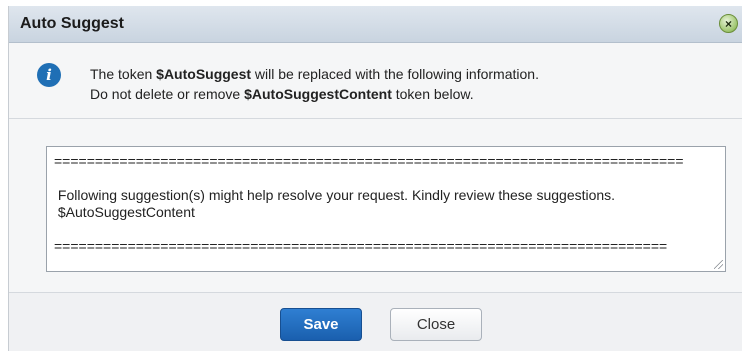 This screenshot has height=351, width=742. What do you see at coordinates (436, 324) in the screenshot?
I see `close-button: Close` at bounding box center [436, 324].